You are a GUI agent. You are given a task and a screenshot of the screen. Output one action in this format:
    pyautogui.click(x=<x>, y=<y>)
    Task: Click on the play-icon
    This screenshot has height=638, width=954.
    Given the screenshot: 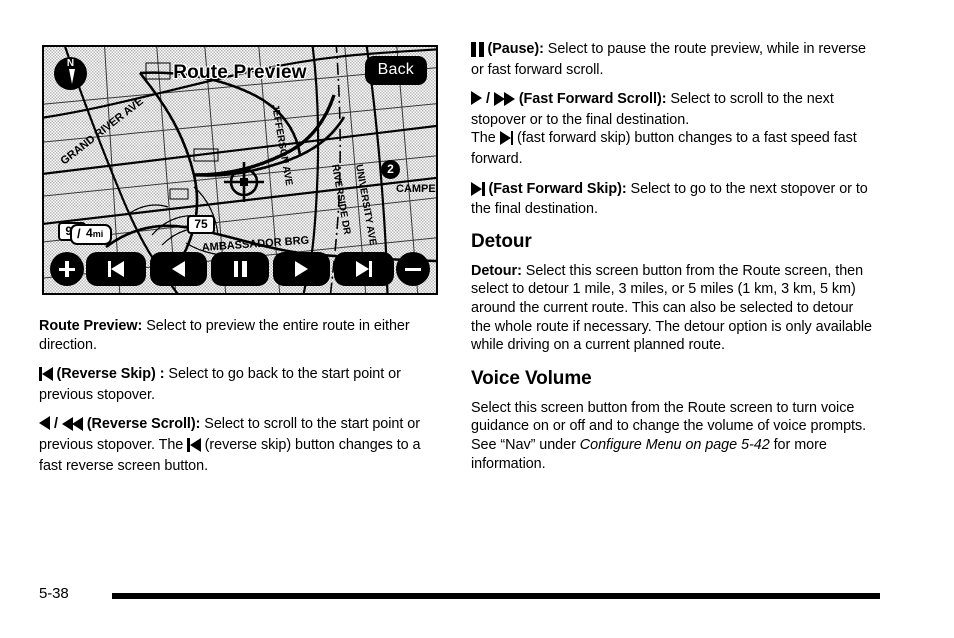 What is the action you would take?
    pyautogui.click(x=301, y=269)
    